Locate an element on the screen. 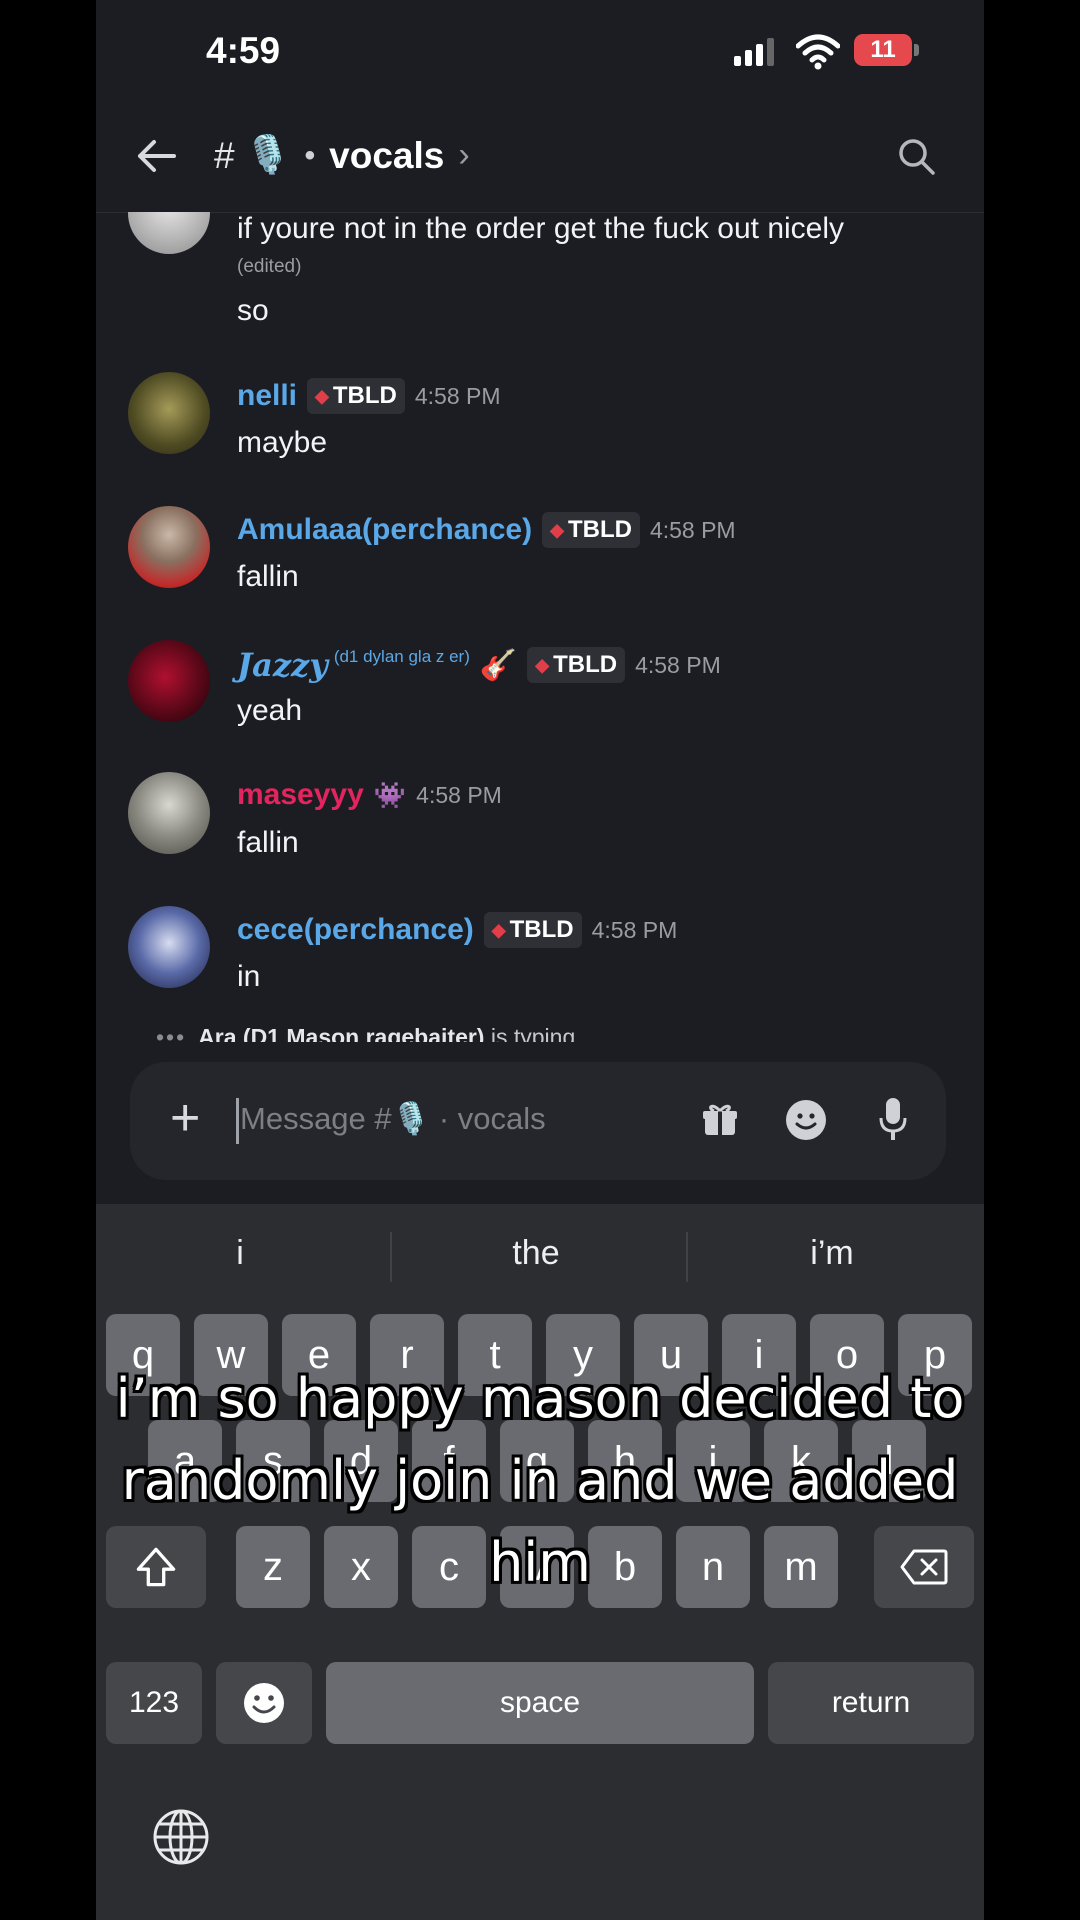 This screenshot has height=1920, width=1080. channel-name: vocals is located at coordinates (387, 155).